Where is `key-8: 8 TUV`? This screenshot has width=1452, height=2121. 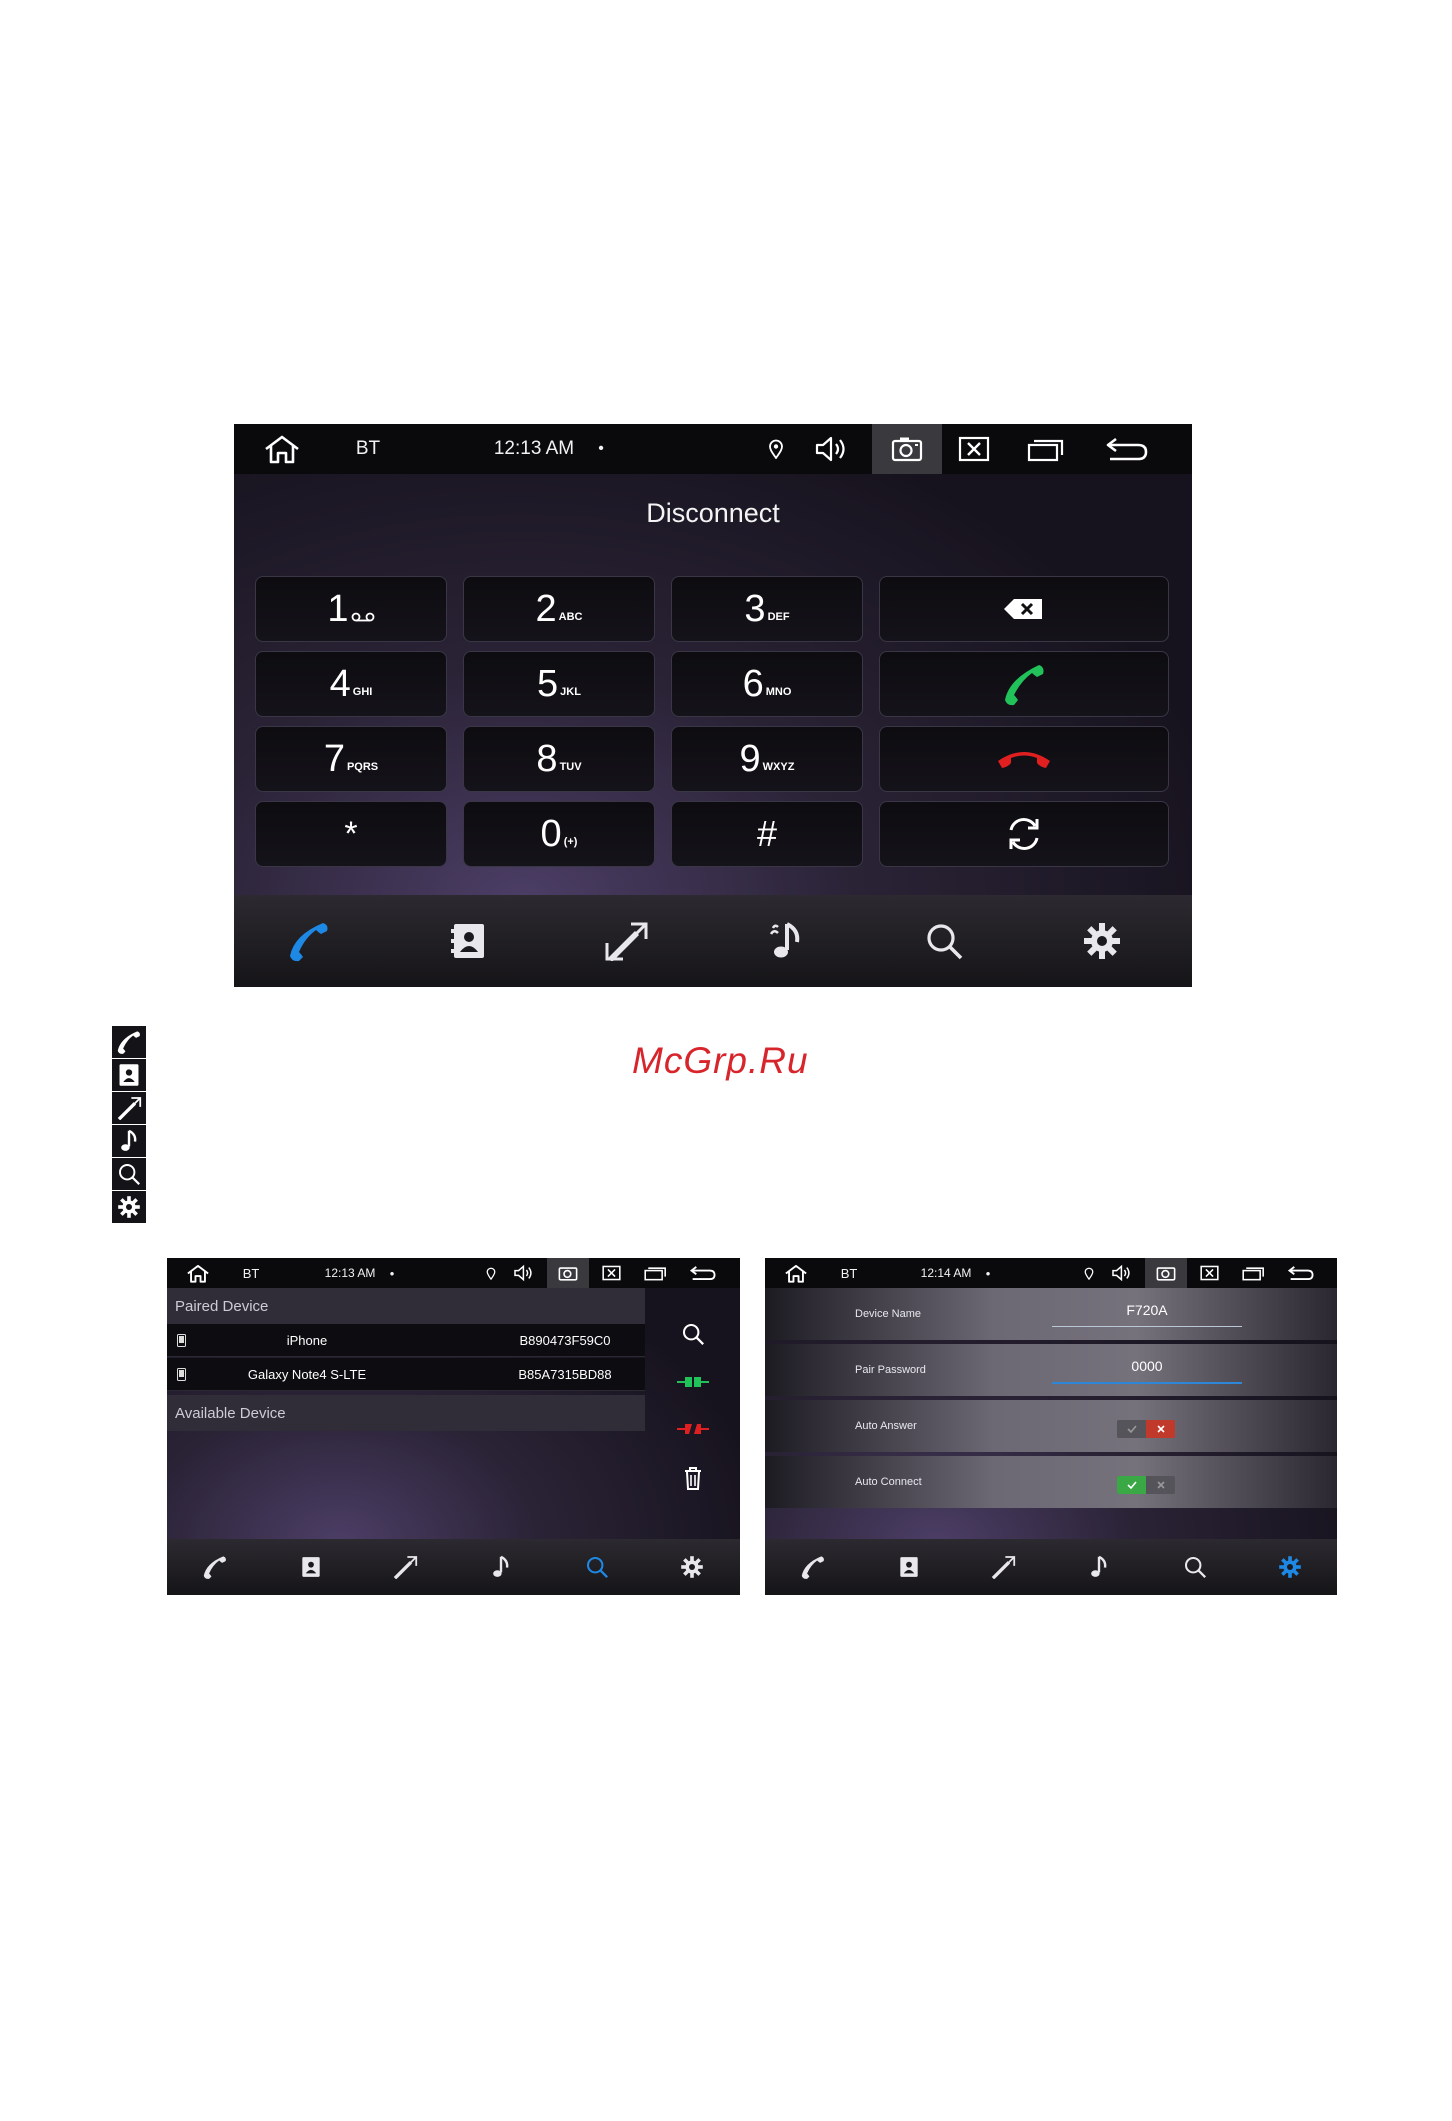
key-8: 8 TUV is located at coordinates (559, 759).